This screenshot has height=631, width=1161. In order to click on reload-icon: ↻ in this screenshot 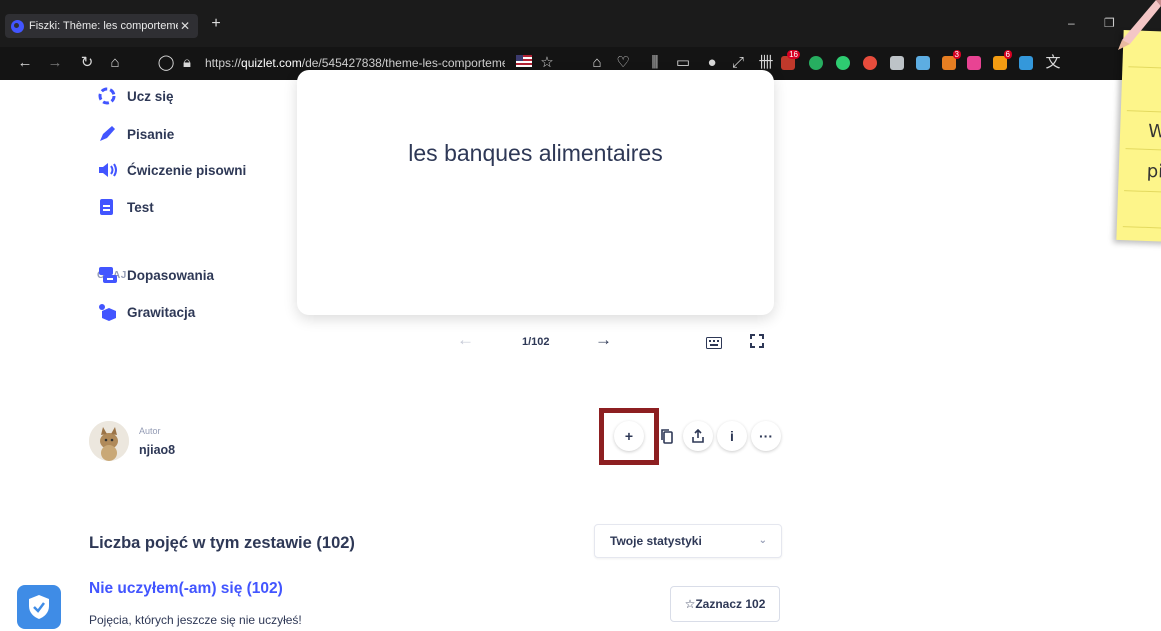, I will do `click(87, 63)`.